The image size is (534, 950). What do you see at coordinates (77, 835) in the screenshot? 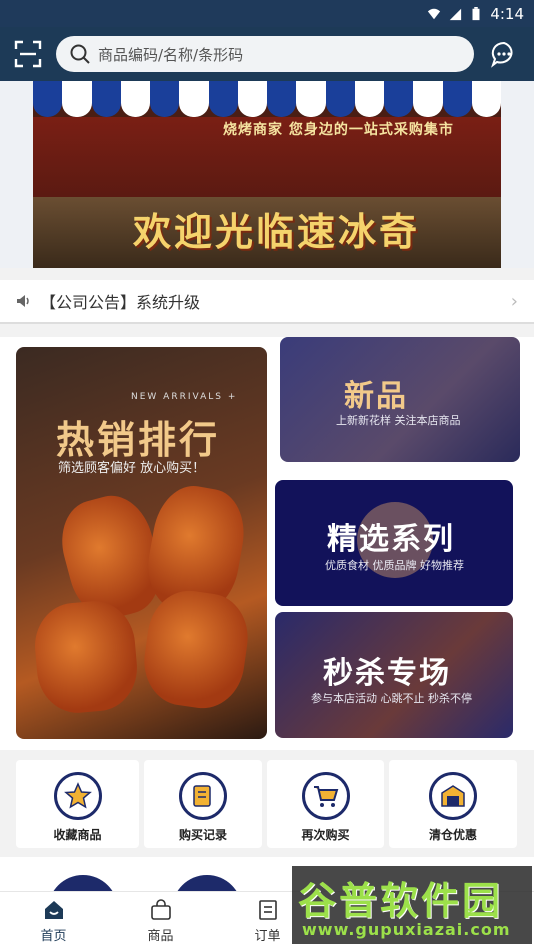
I see `shortcut-label: 收藏商品` at bounding box center [77, 835].